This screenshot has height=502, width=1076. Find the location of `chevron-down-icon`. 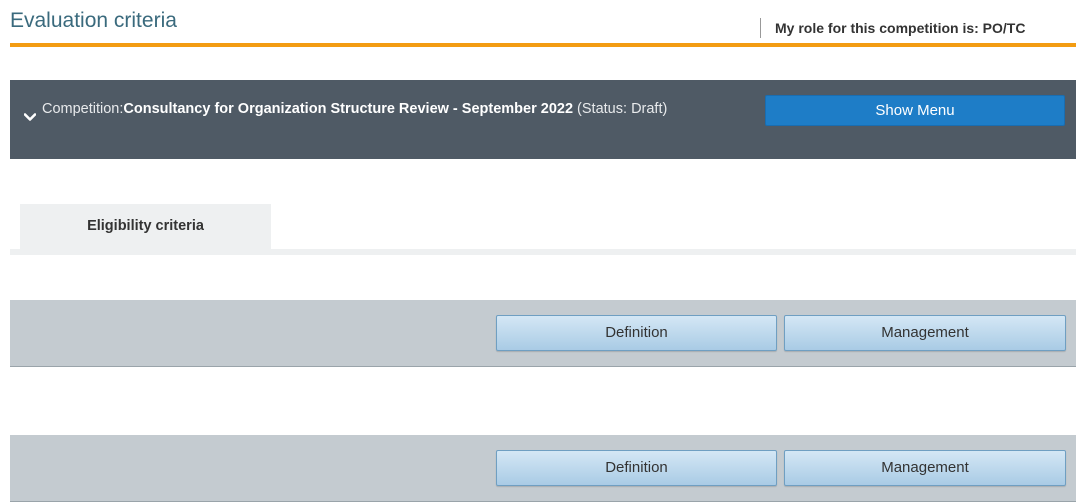

chevron-down-icon is located at coordinates (30, 117).